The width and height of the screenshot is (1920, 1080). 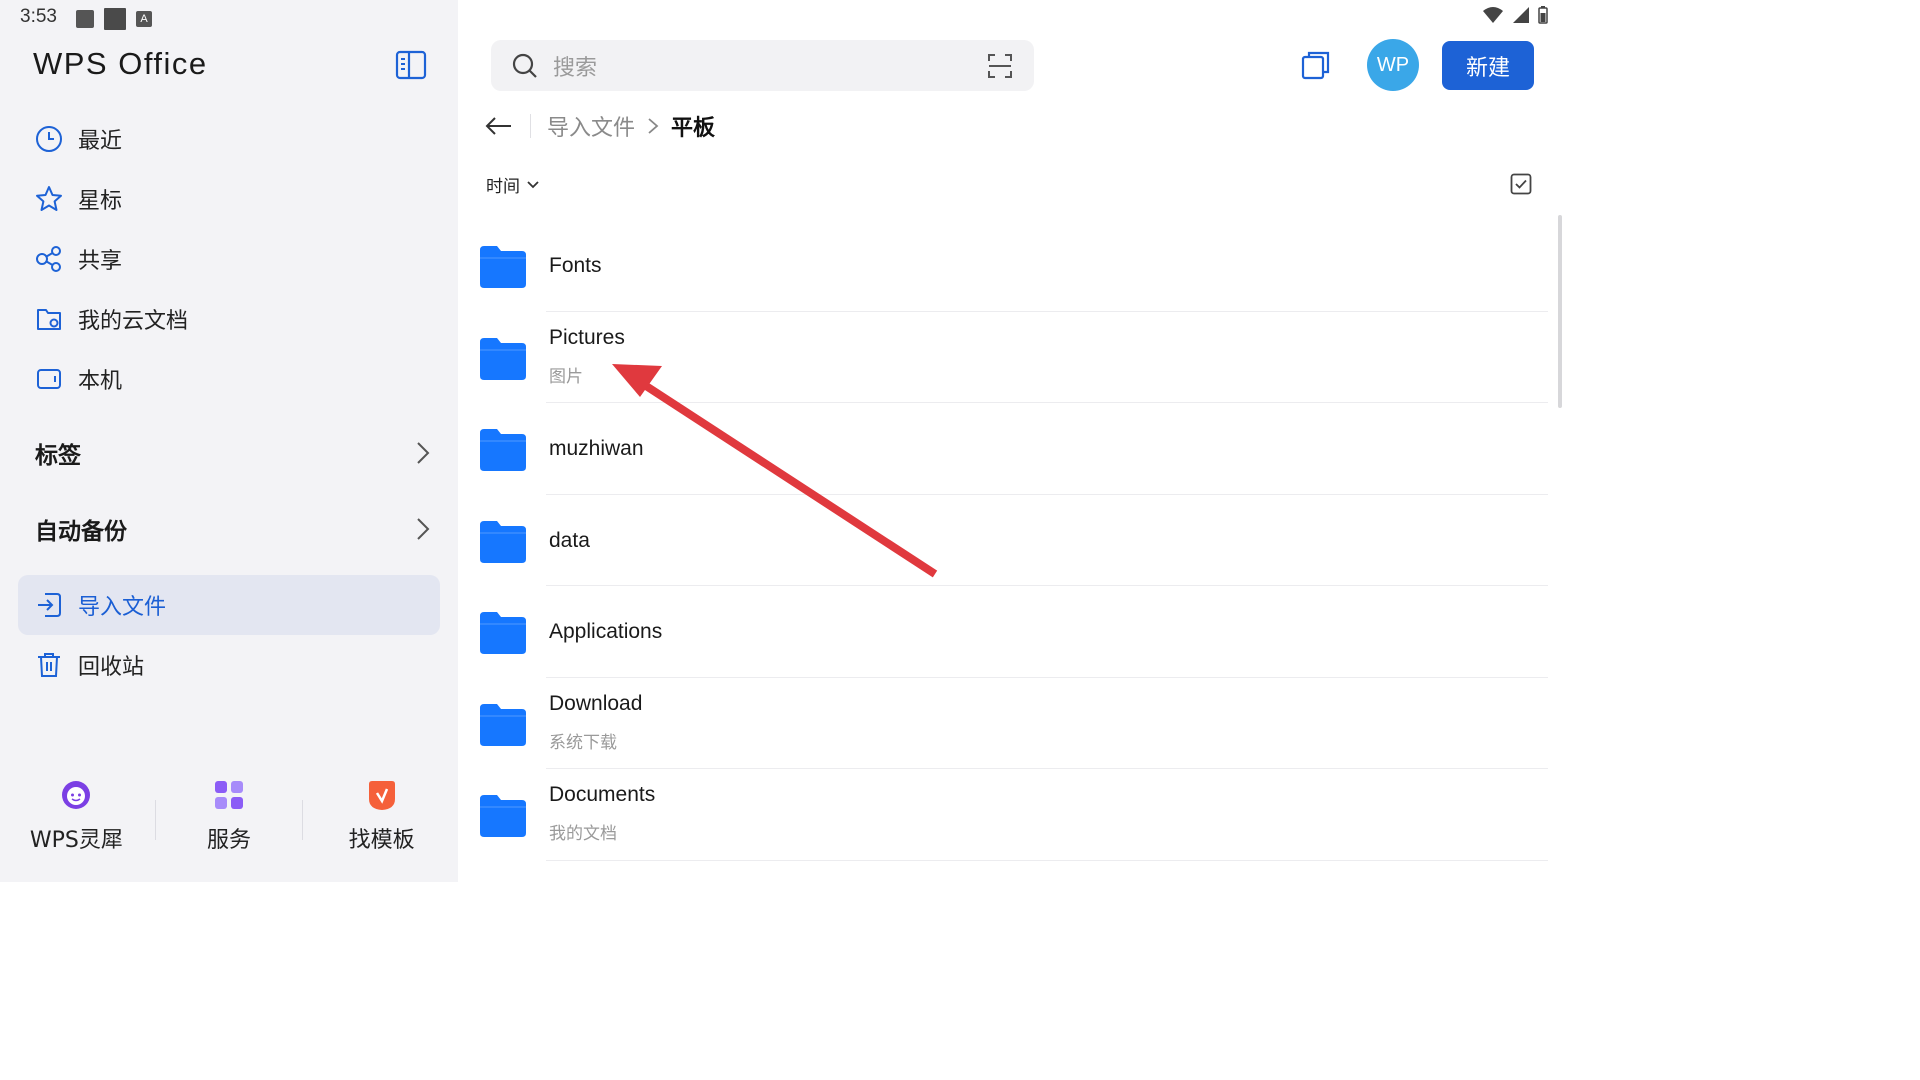 What do you see at coordinates (229, 605) in the screenshot?
I see `sidebar-item-import-files: 导入文件` at bounding box center [229, 605].